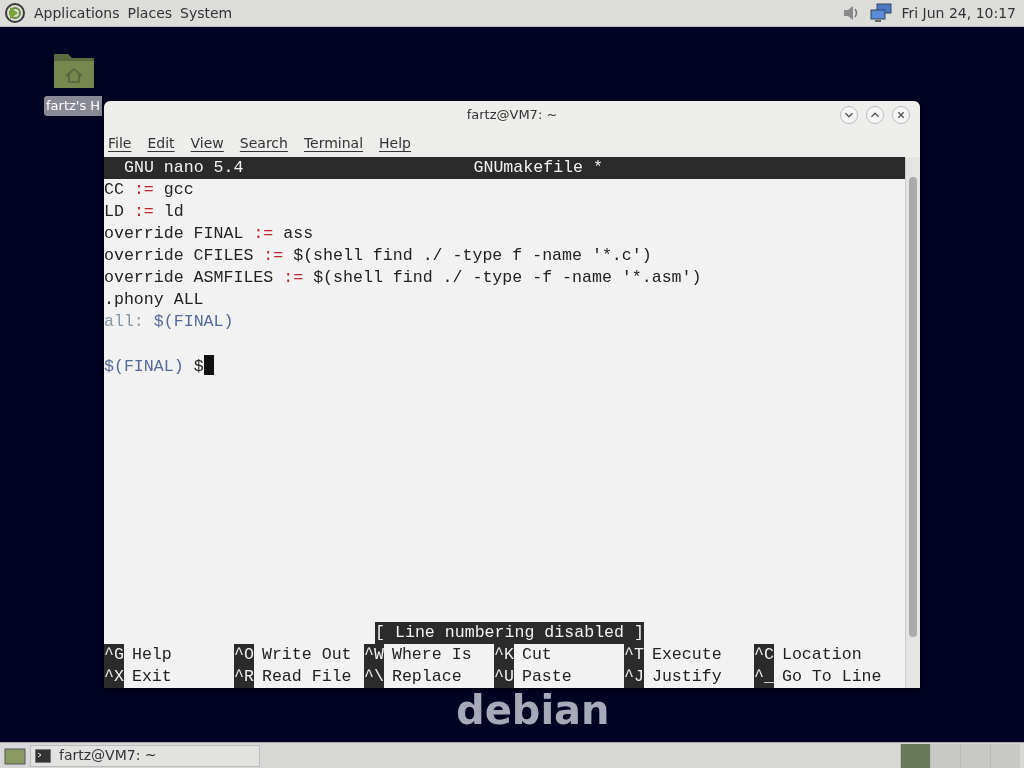 This screenshot has width=1024, height=768. Describe the element at coordinates (533, 710) in the screenshot. I see `wallpaper-logo-text: debian` at that location.